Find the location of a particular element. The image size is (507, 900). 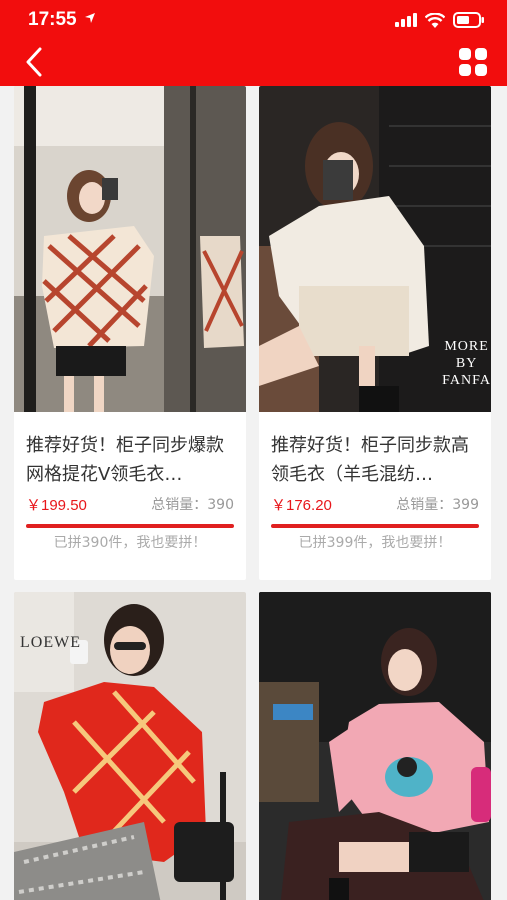

photo-watermark: MORE BY FANFA is located at coordinates (466, 363).